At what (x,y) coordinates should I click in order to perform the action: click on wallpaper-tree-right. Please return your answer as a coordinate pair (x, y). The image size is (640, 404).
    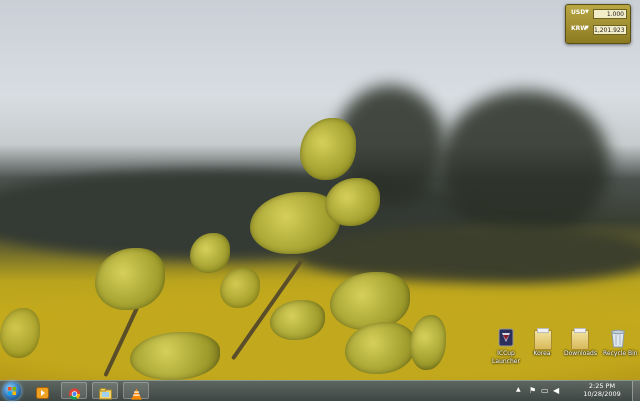
    Looking at the image, I should click on (525, 165).